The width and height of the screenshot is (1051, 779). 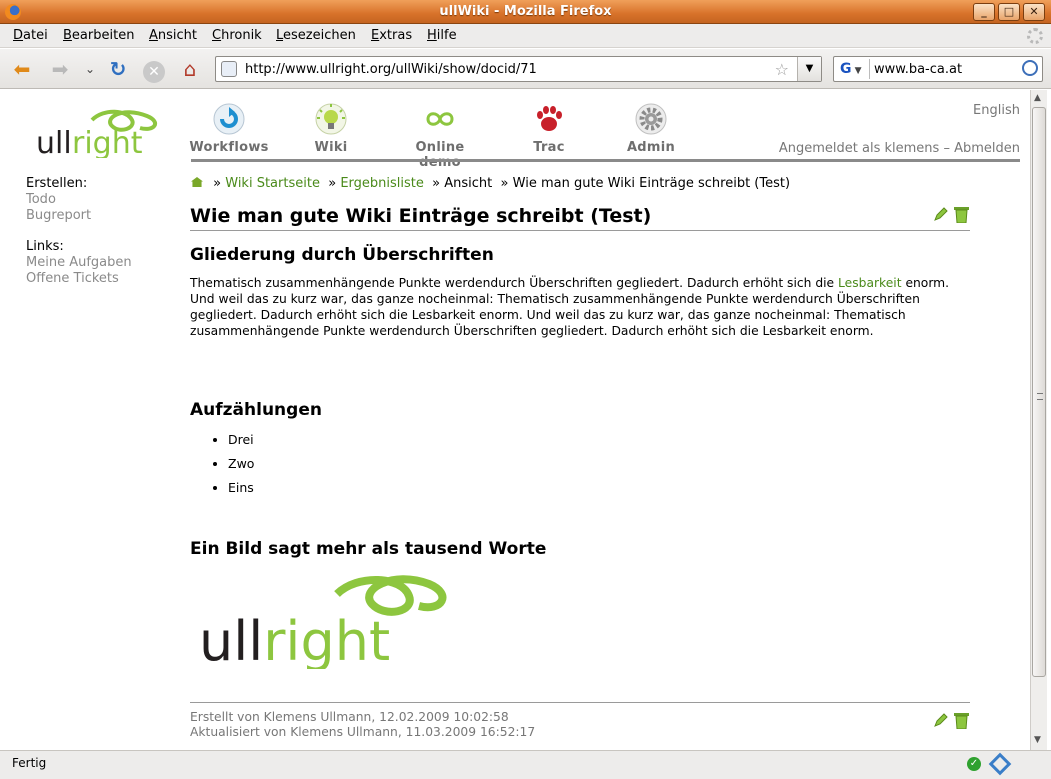 What do you see at coordinates (1034, 12) in the screenshot?
I see `close-button: ✕` at bounding box center [1034, 12].